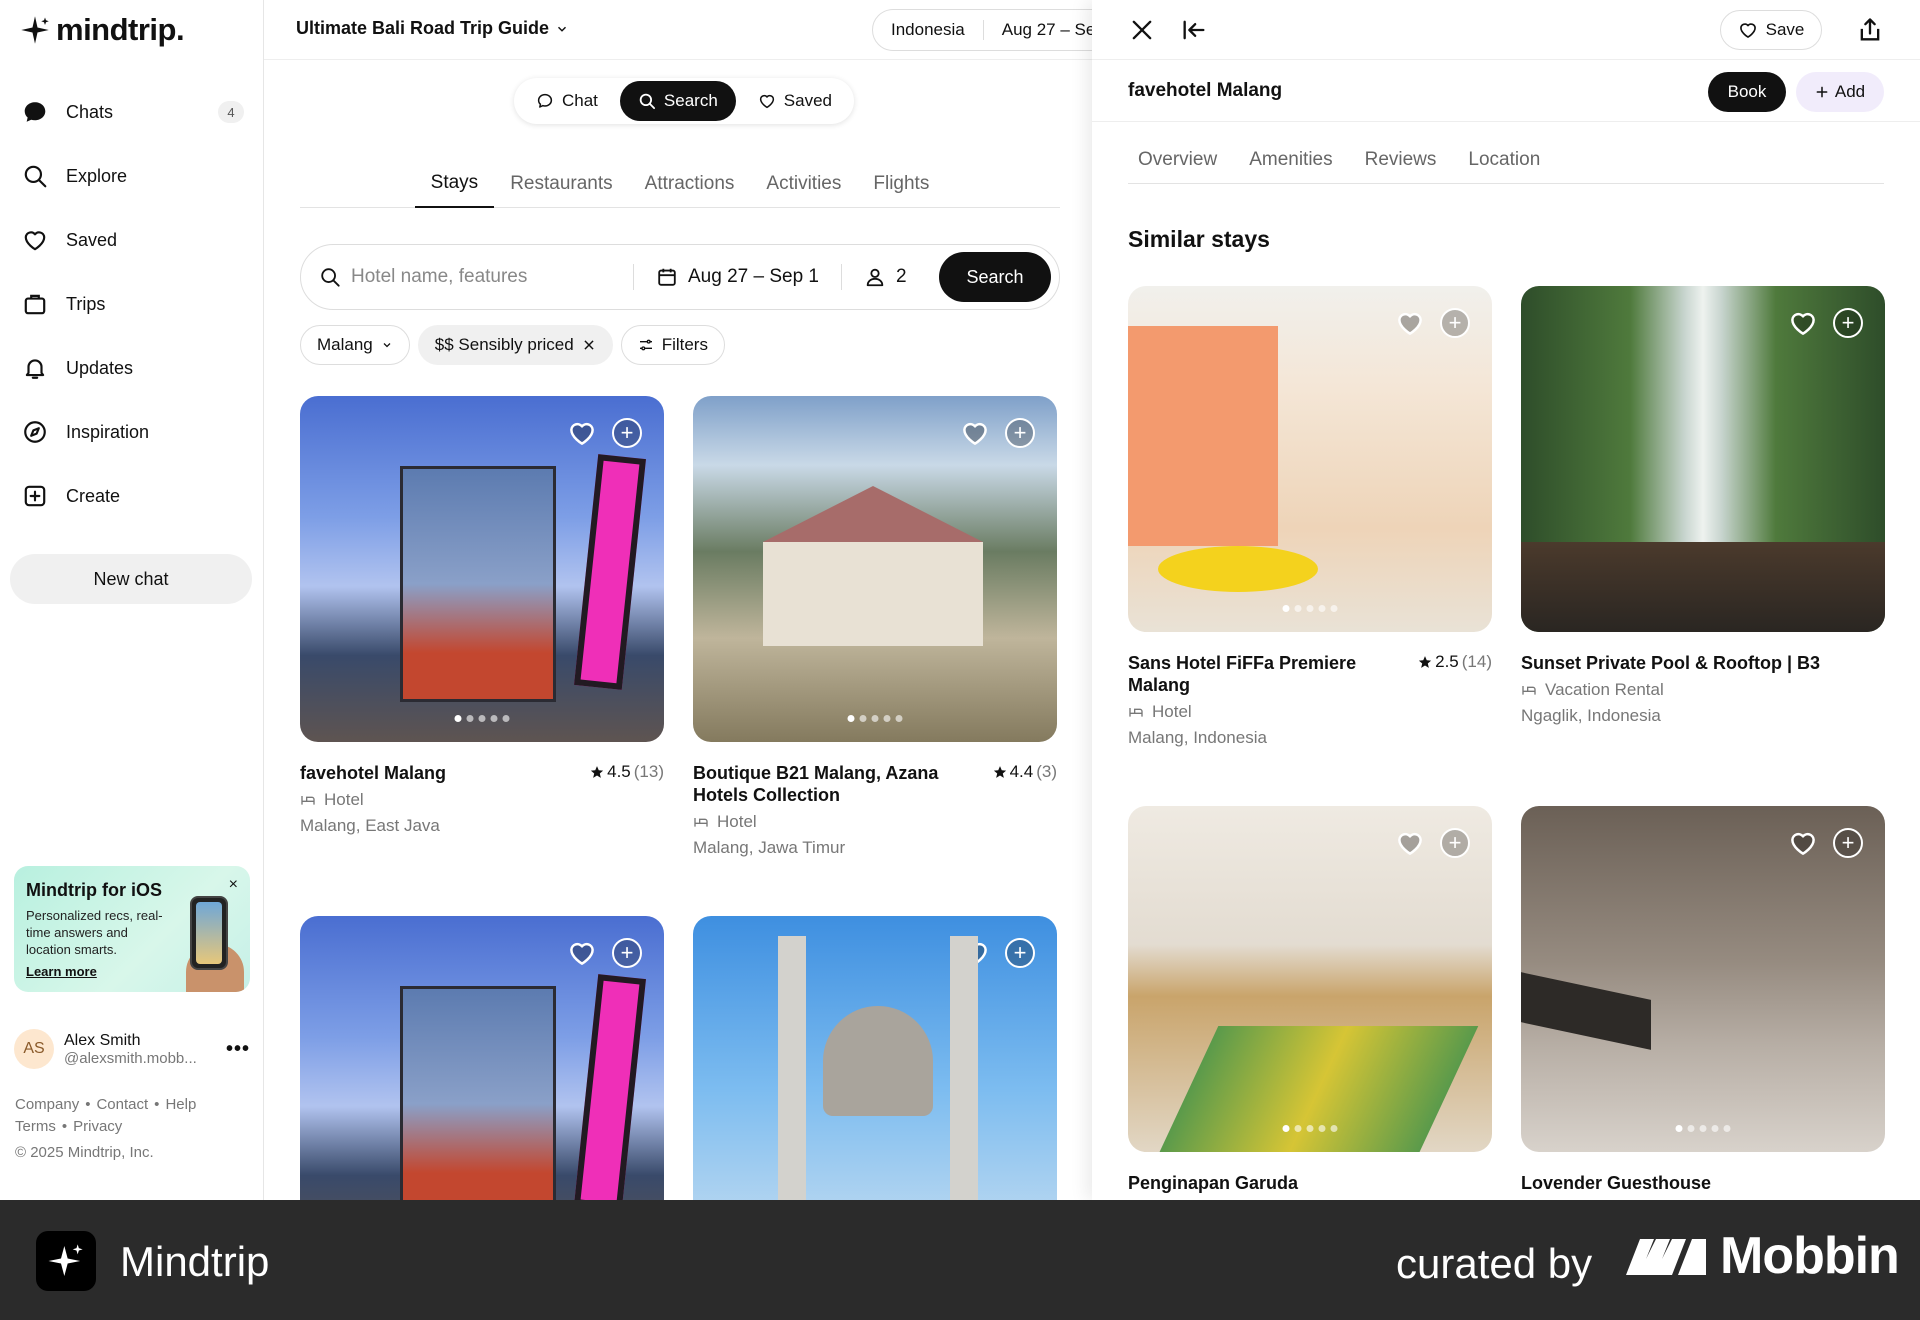 Image resolution: width=1920 pixels, height=1320 pixels. What do you see at coordinates (1703, 690) in the screenshot?
I see `stay-type: Vacation Rental` at bounding box center [1703, 690].